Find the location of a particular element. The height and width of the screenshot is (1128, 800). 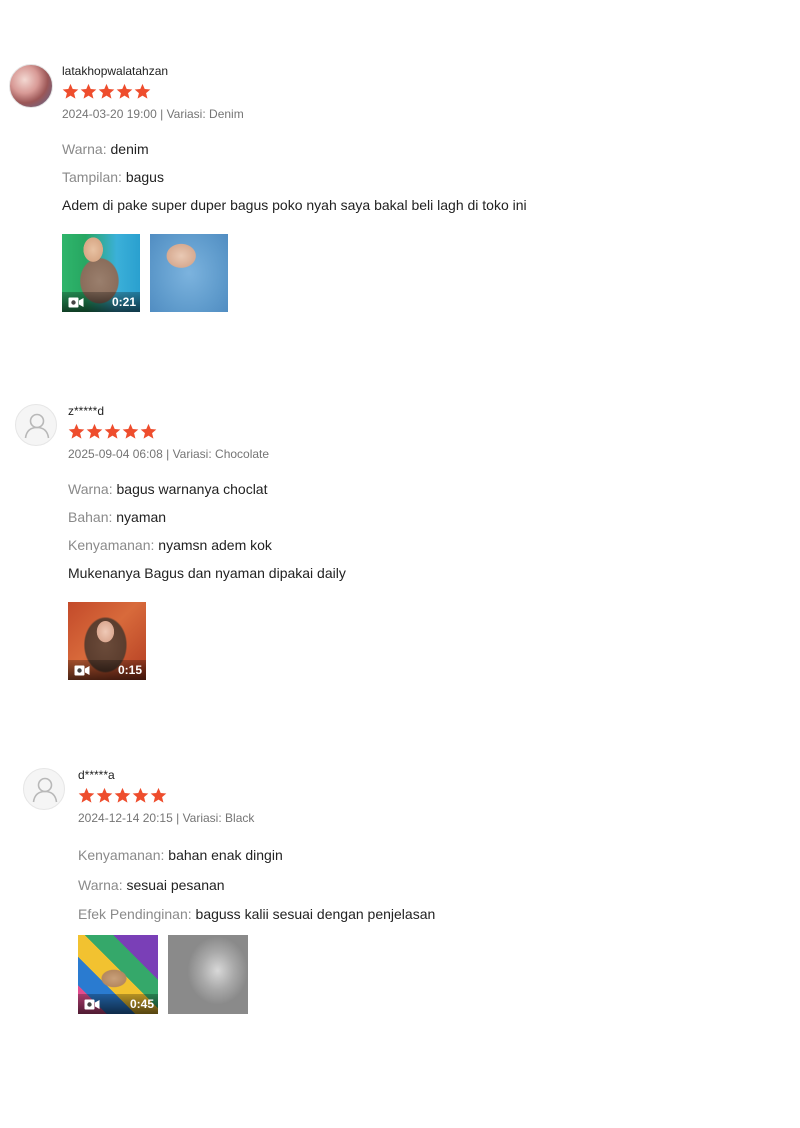

video-thumbnail: 0:15 is located at coordinates (107, 641).